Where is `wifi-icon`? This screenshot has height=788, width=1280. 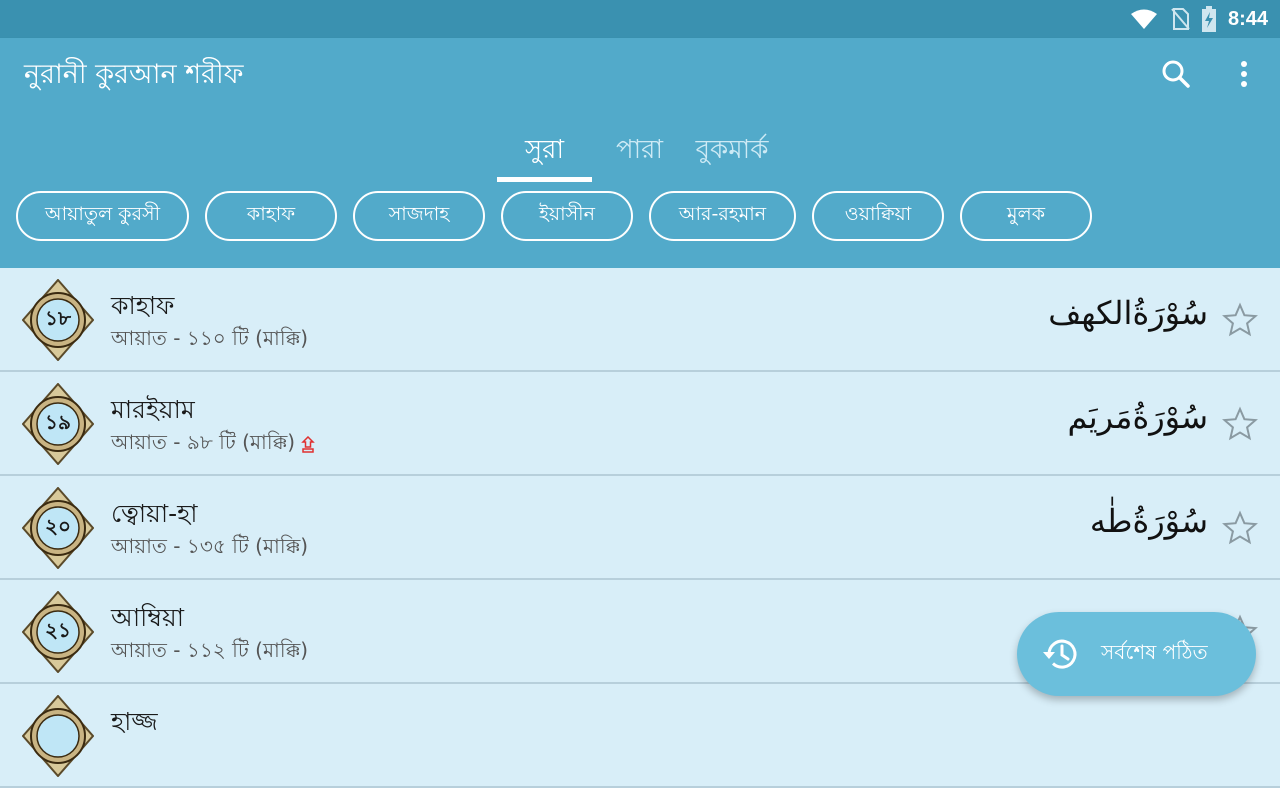
wifi-icon is located at coordinates (1143, 19).